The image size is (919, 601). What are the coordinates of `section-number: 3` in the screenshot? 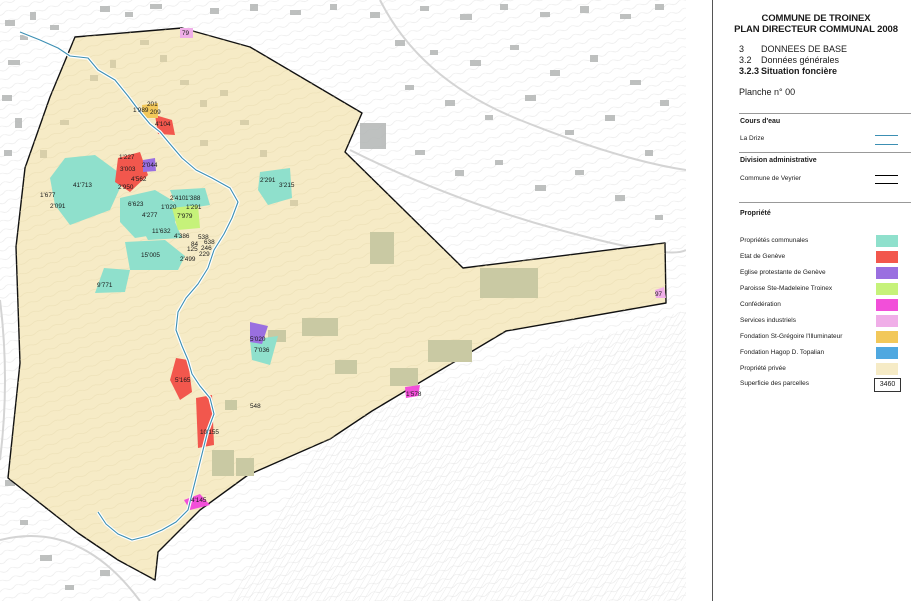 It's located at (742, 49).